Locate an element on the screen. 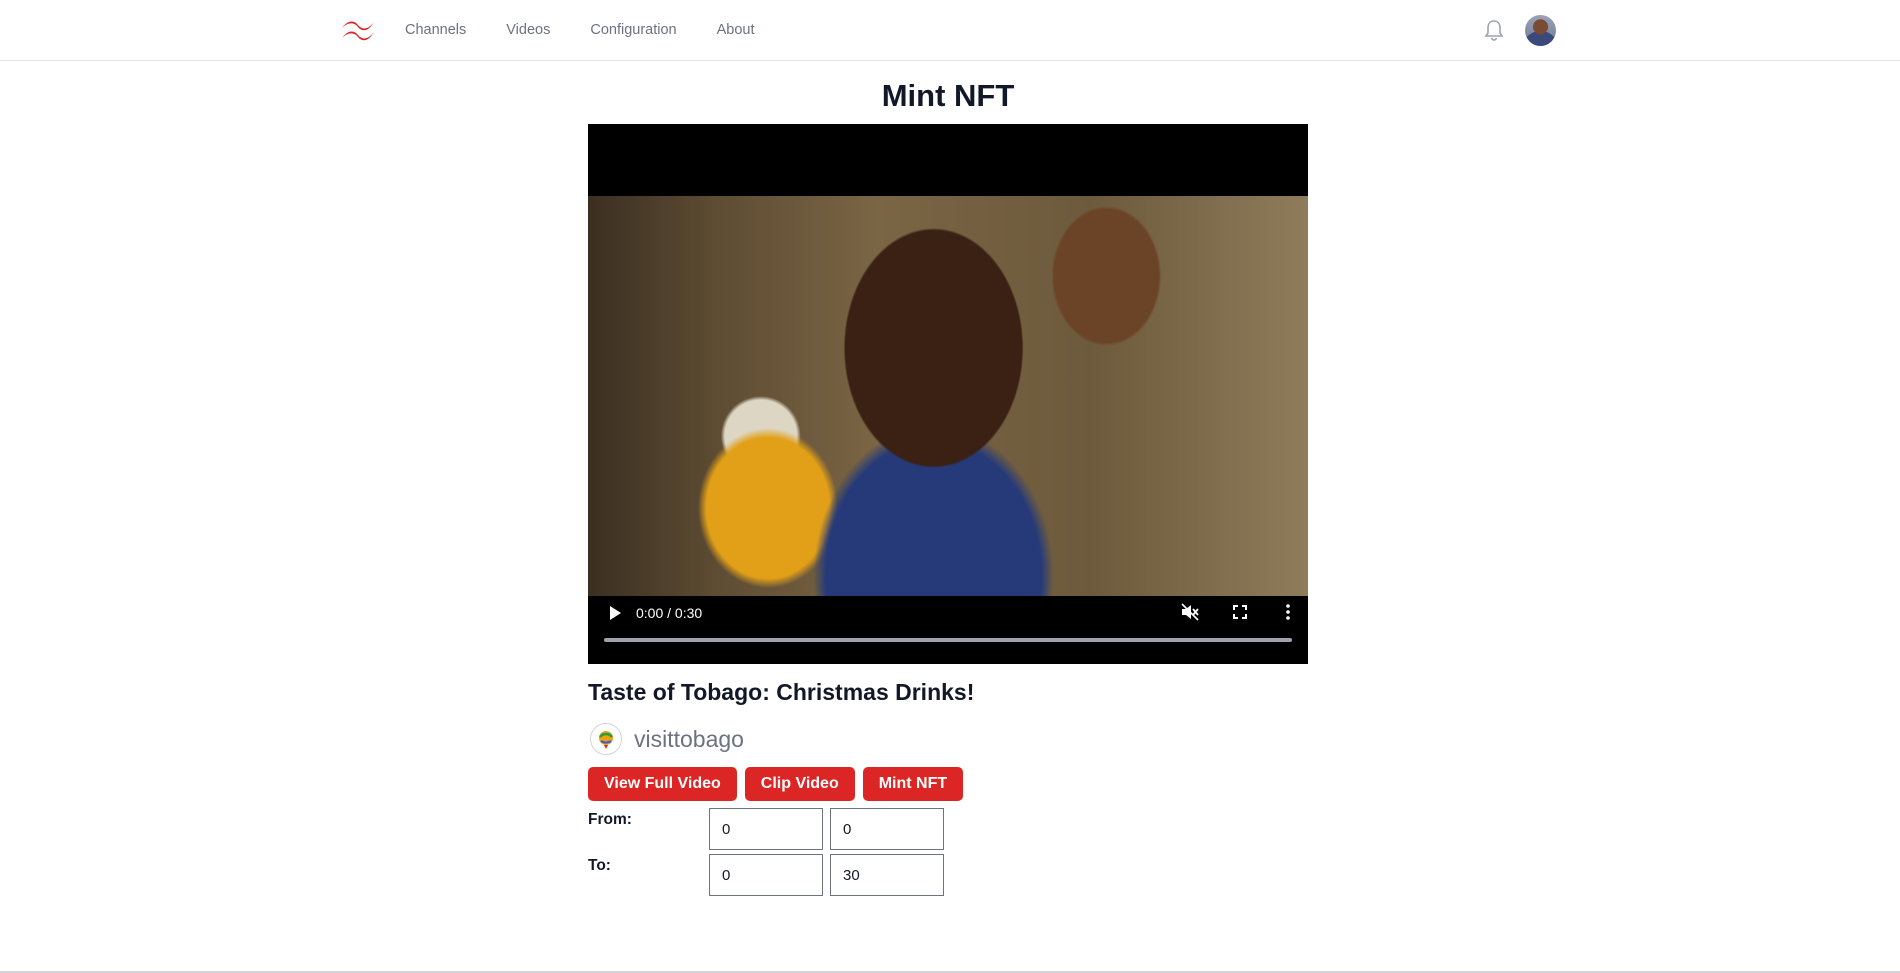  to-minutes-input is located at coordinates (766, 875).